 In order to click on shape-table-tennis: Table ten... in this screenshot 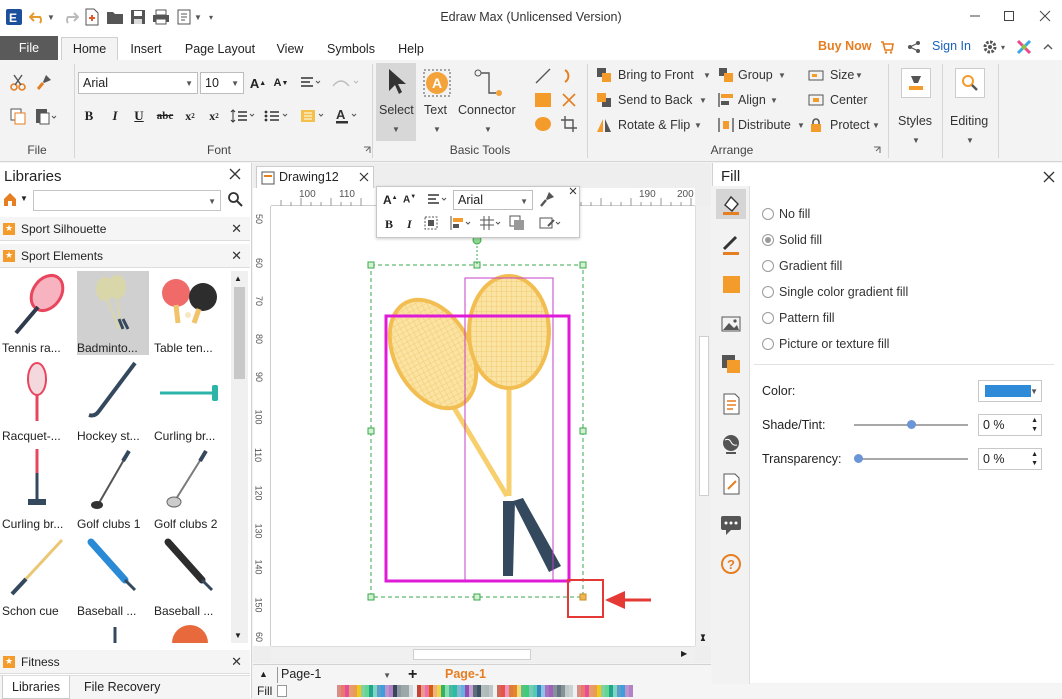, I will do `click(190, 313)`.